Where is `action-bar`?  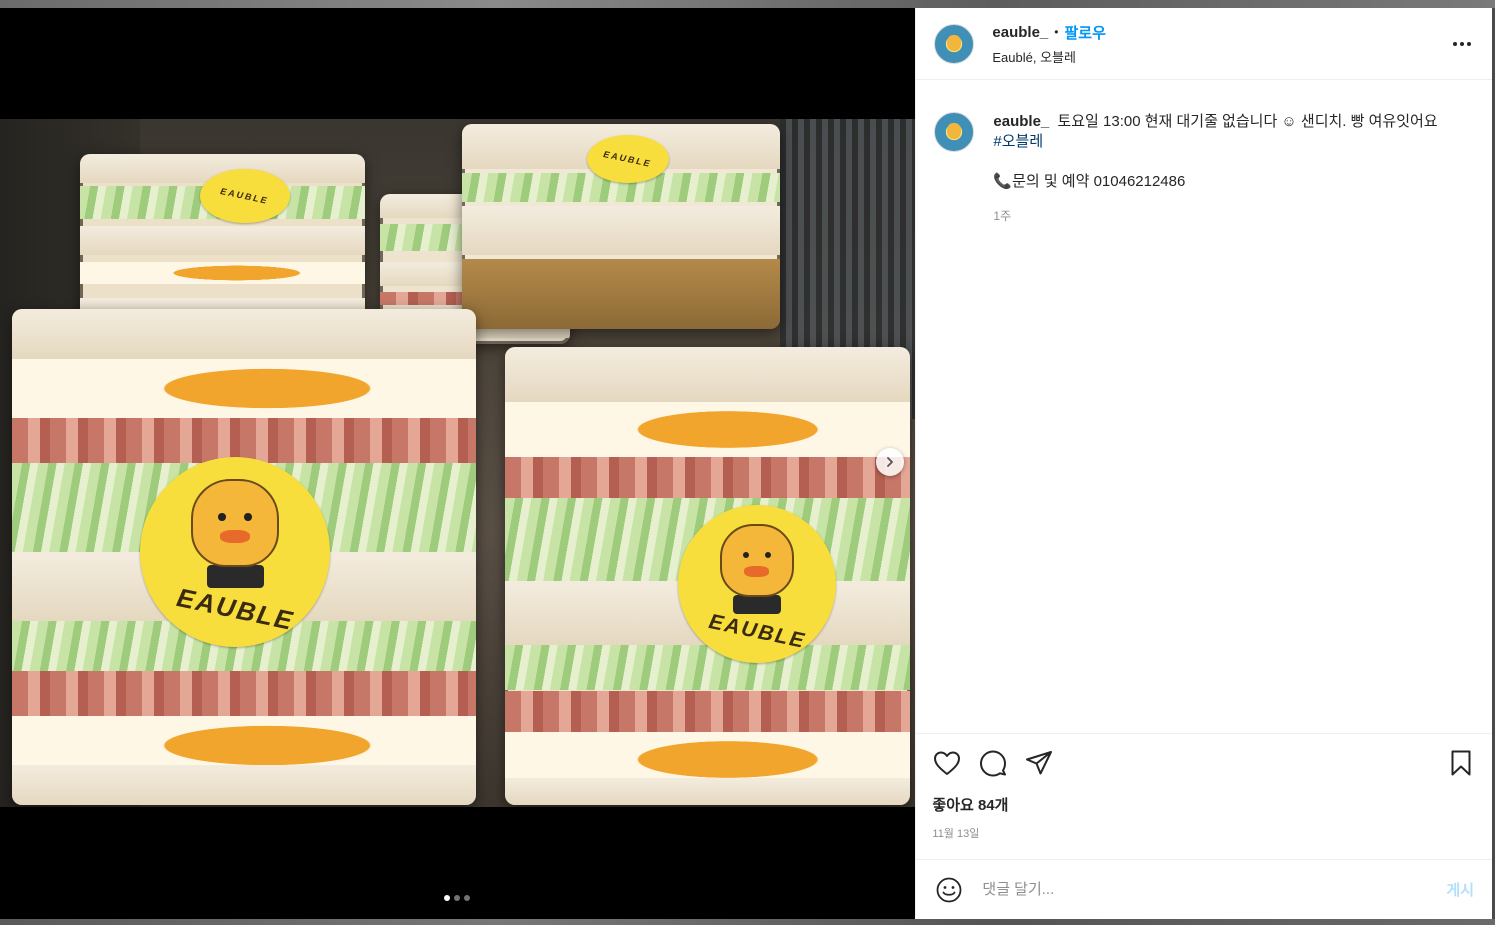
action-bar is located at coordinates (1204, 763).